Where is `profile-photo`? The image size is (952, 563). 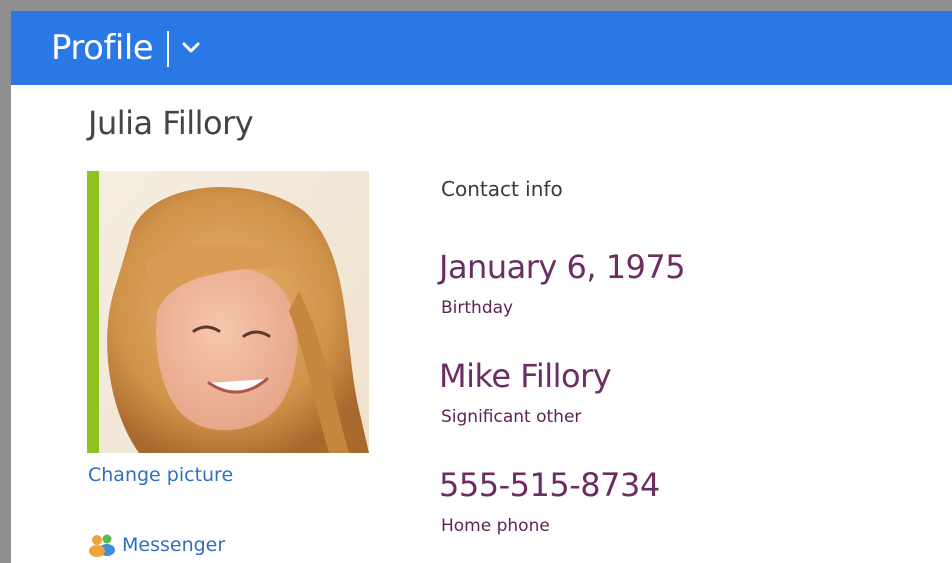
profile-photo is located at coordinates (234, 312).